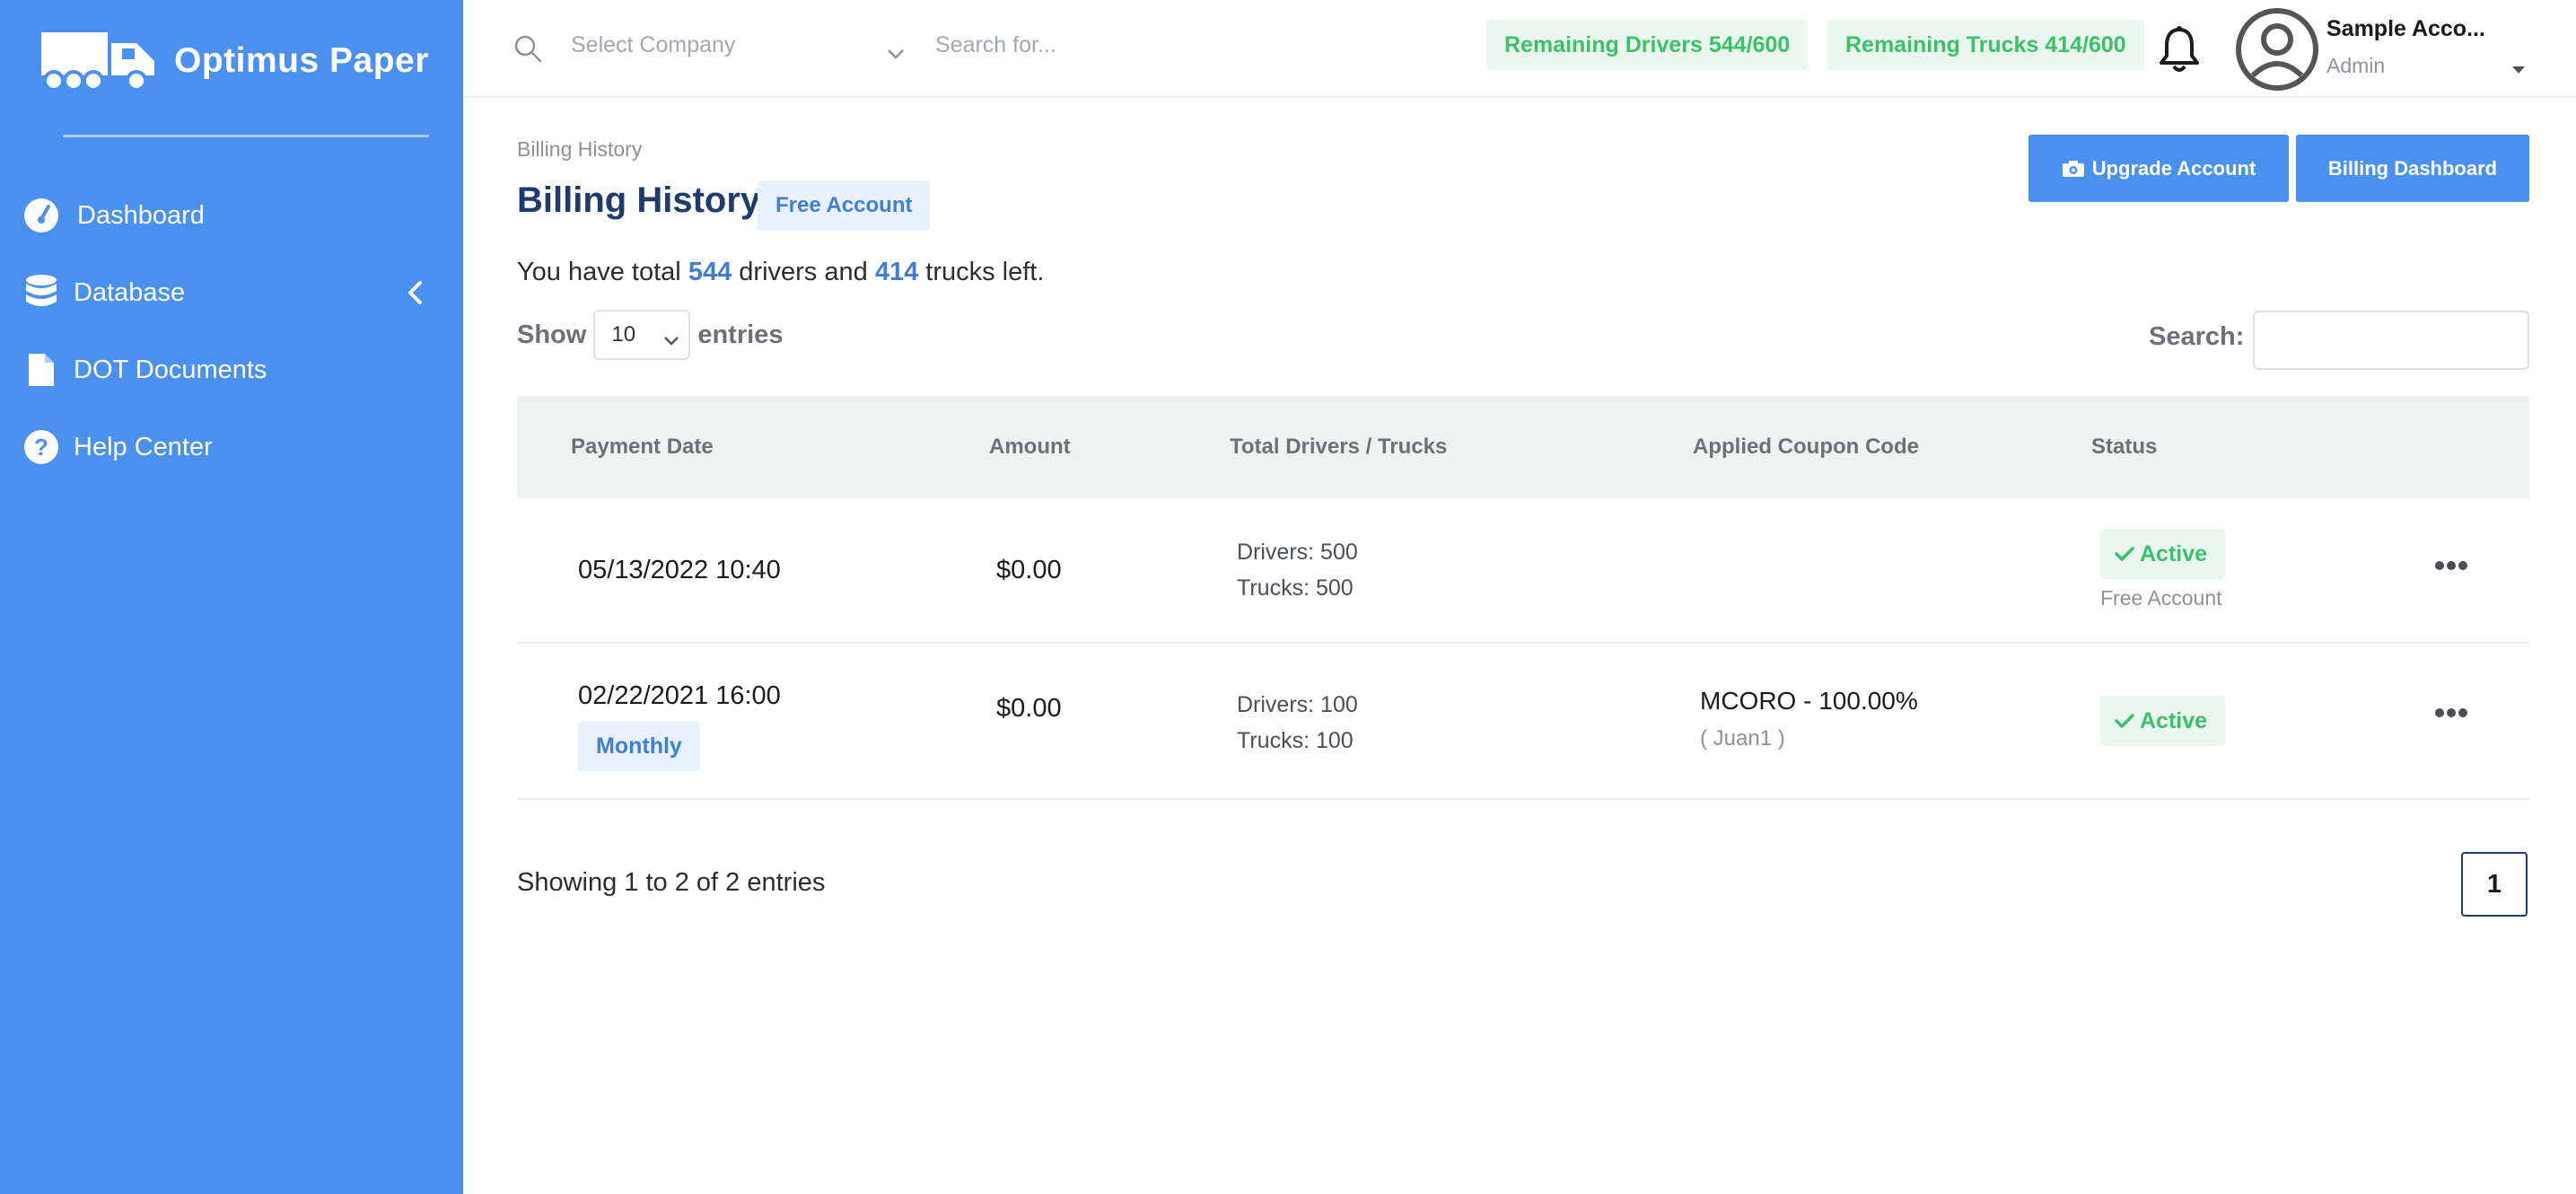 The height and width of the screenshot is (1194, 2576). Describe the element at coordinates (642, 335) in the screenshot. I see `entries-per-page-select: 10` at that location.